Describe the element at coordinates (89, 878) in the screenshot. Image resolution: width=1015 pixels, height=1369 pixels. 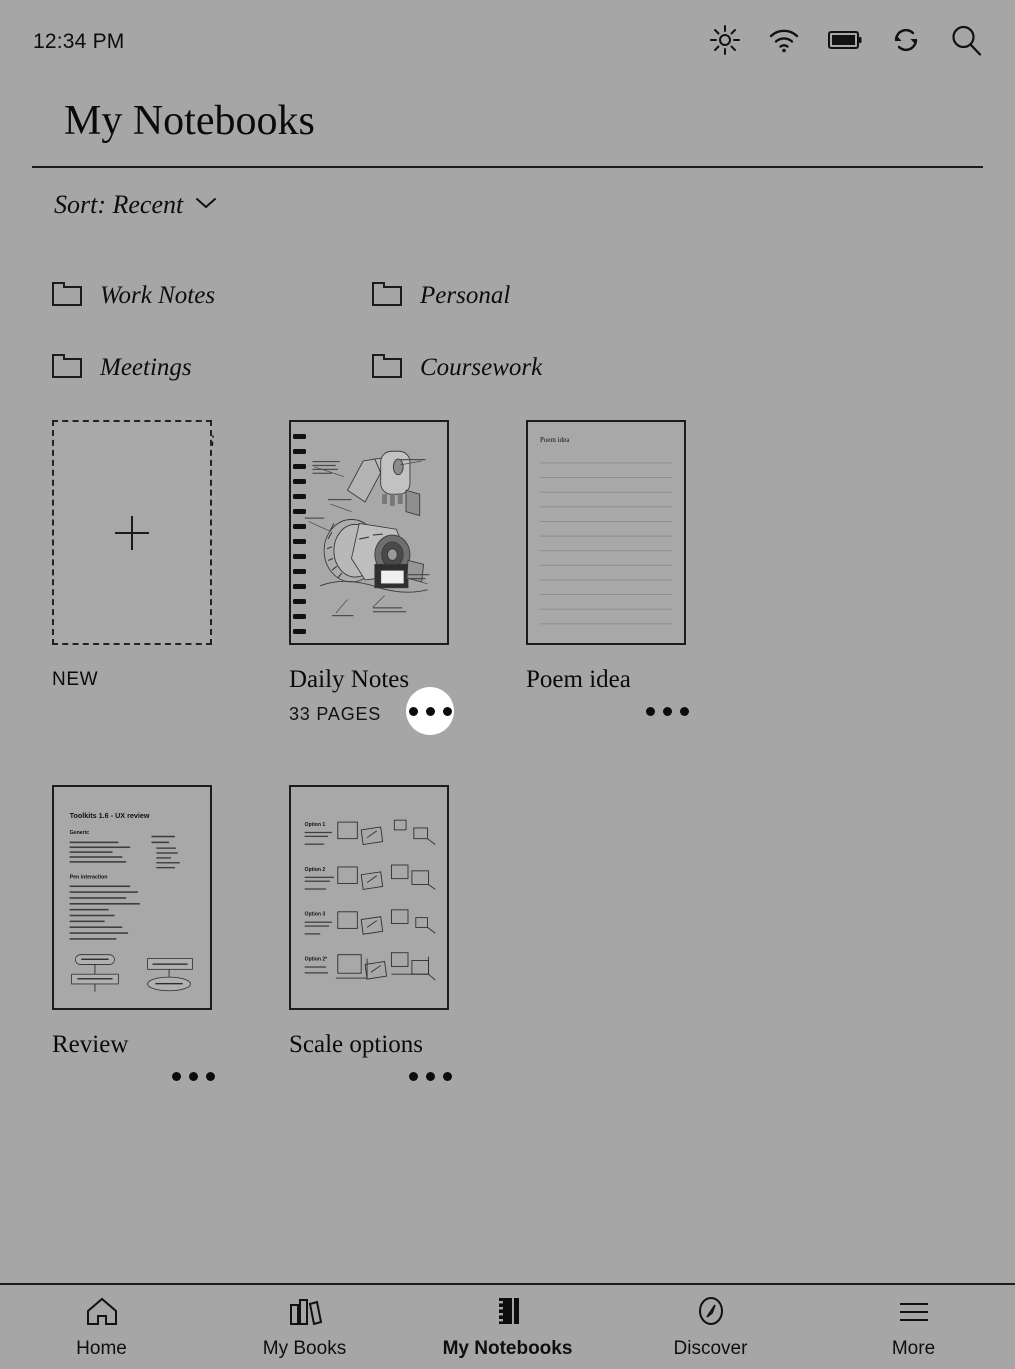
I see `svg-text: Pen interaction` at that location.